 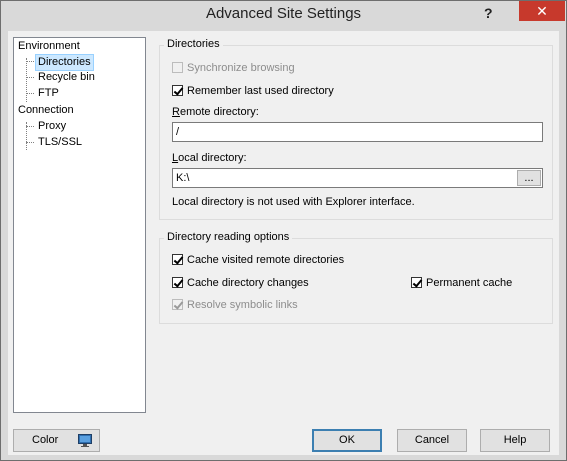 What do you see at coordinates (46, 110) in the screenshot?
I see `tree-item-connection: Connection` at bounding box center [46, 110].